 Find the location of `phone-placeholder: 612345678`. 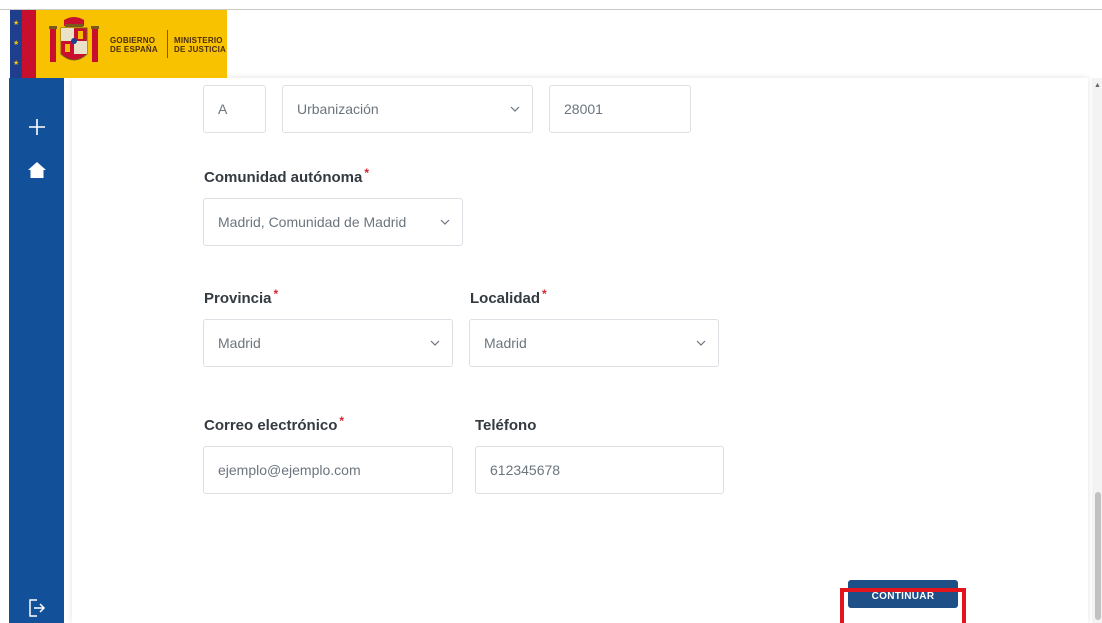

phone-placeholder: 612345678 is located at coordinates (525, 470).